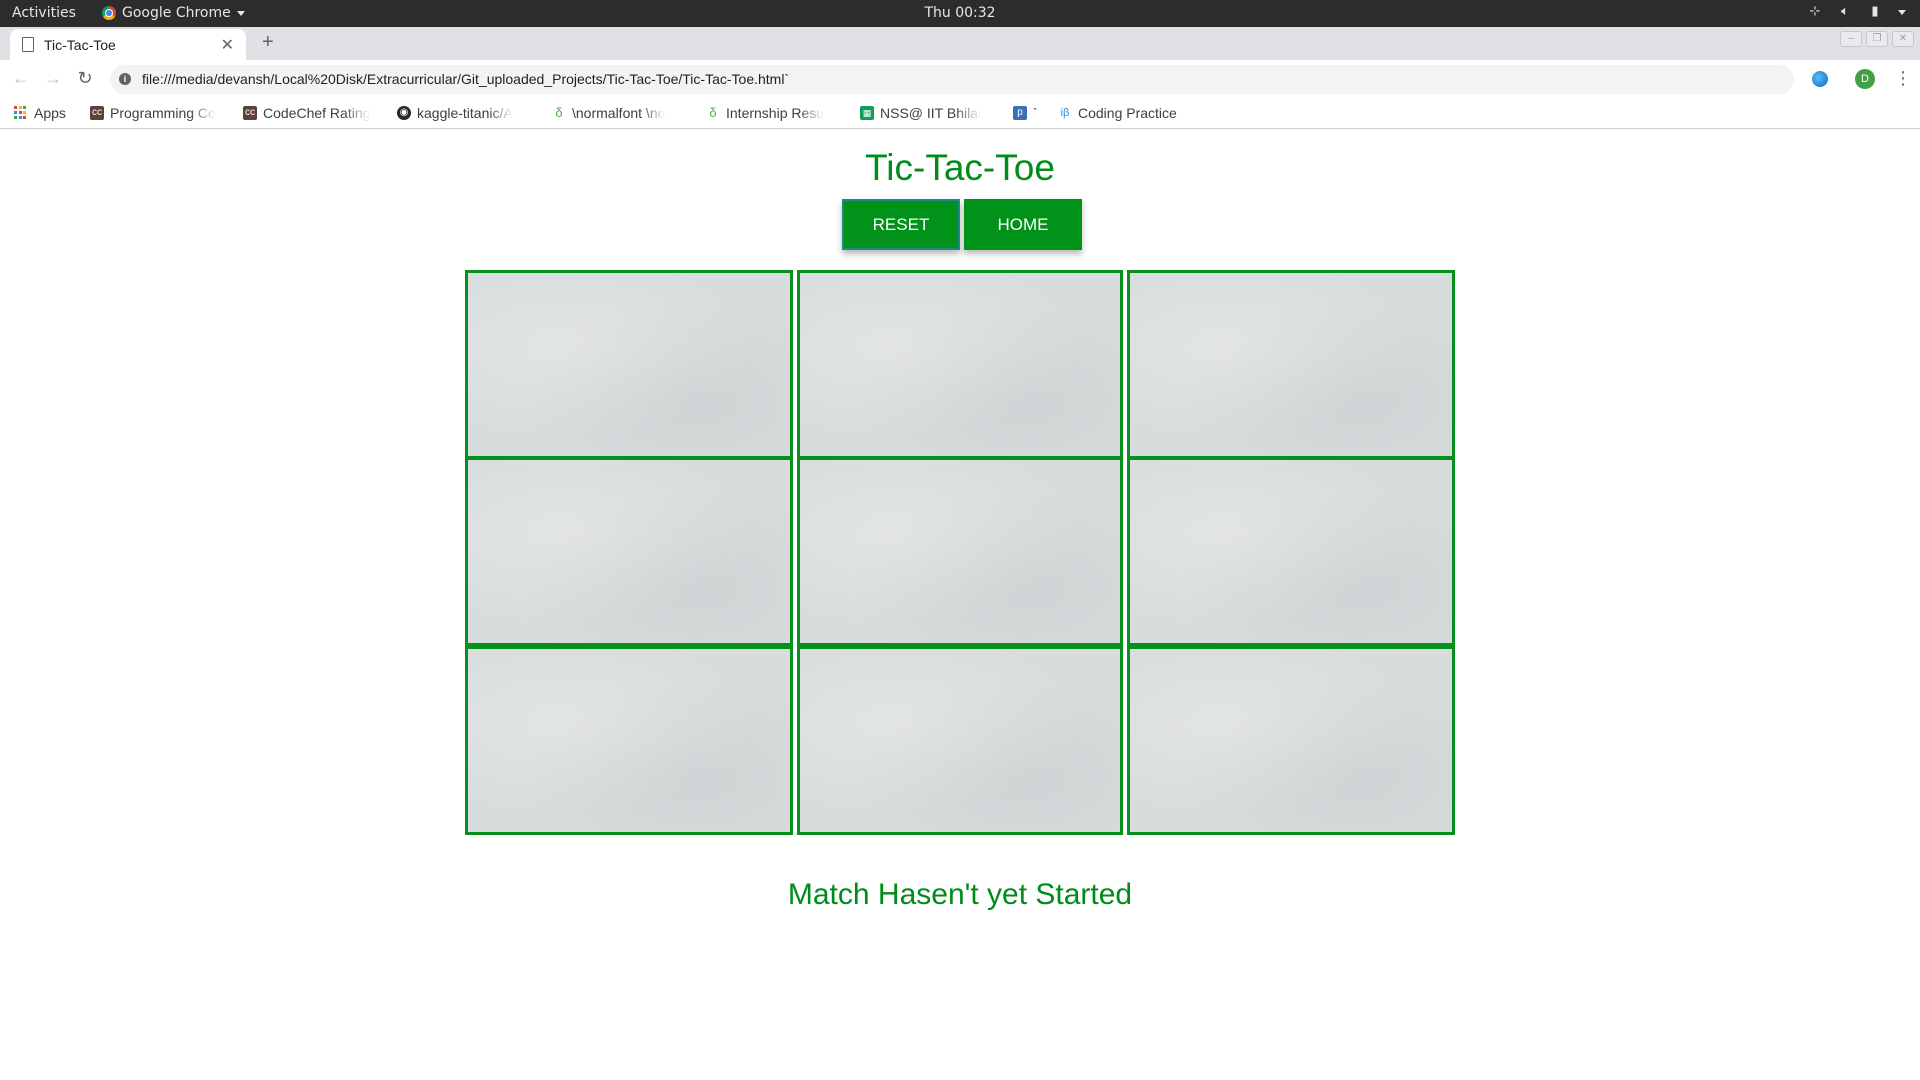 The width and height of the screenshot is (1920, 1080). Describe the element at coordinates (465, 113) in the screenshot. I see `bookmark-kaggle-titanic: ◉ kaggle-titanic/A` at that location.